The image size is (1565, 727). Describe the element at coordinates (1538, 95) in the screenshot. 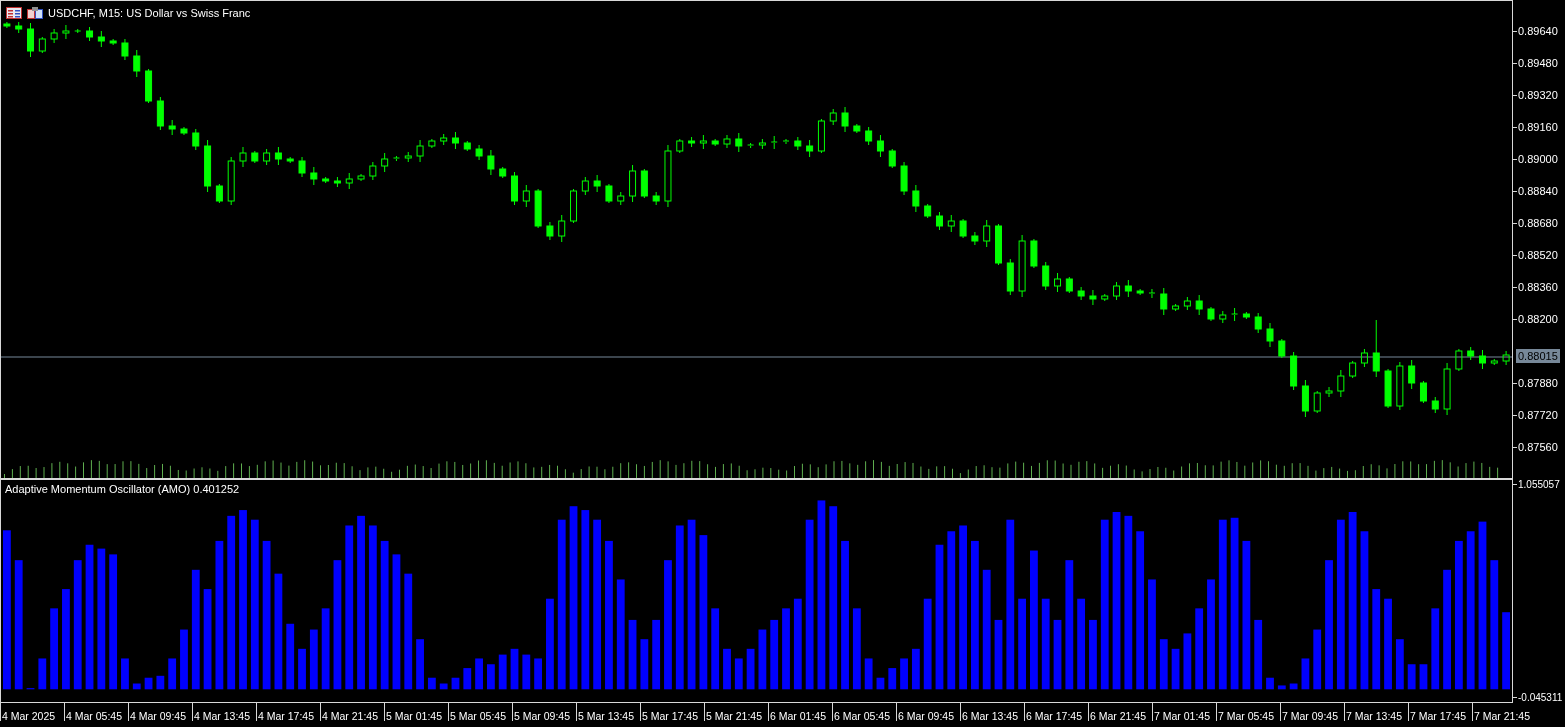

I see `price-axis-label: 0.89320` at that location.